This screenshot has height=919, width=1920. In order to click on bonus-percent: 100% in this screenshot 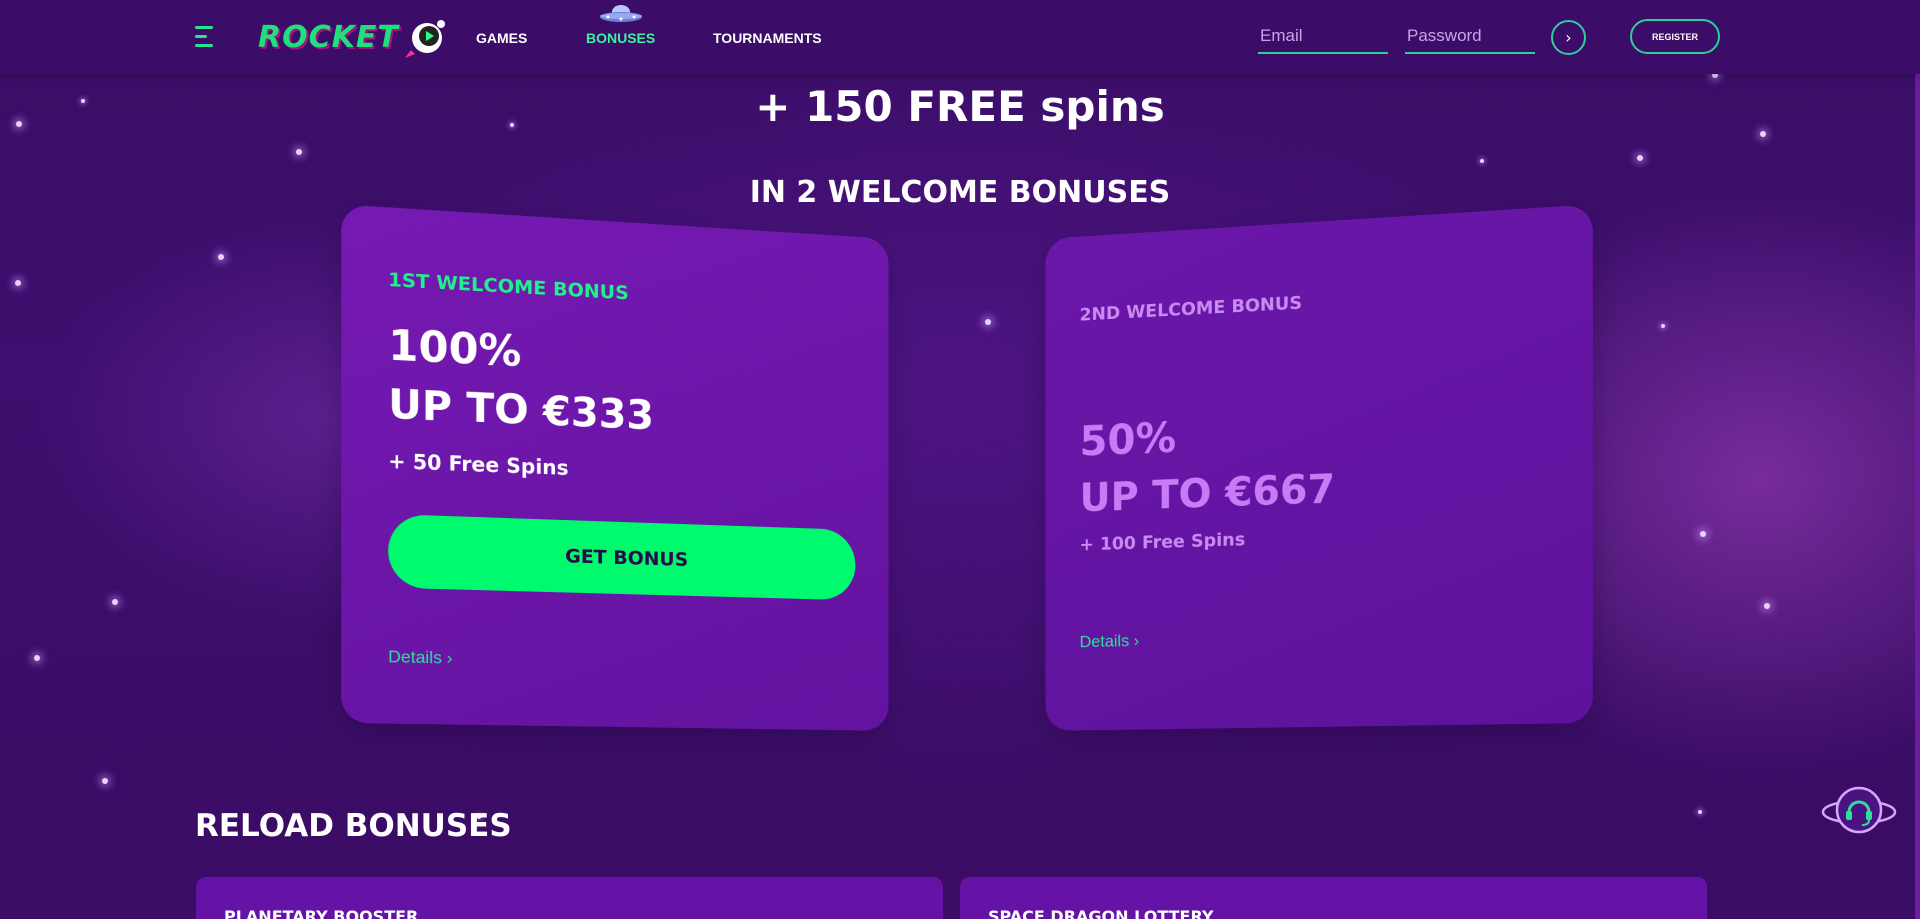, I will do `click(454, 348)`.